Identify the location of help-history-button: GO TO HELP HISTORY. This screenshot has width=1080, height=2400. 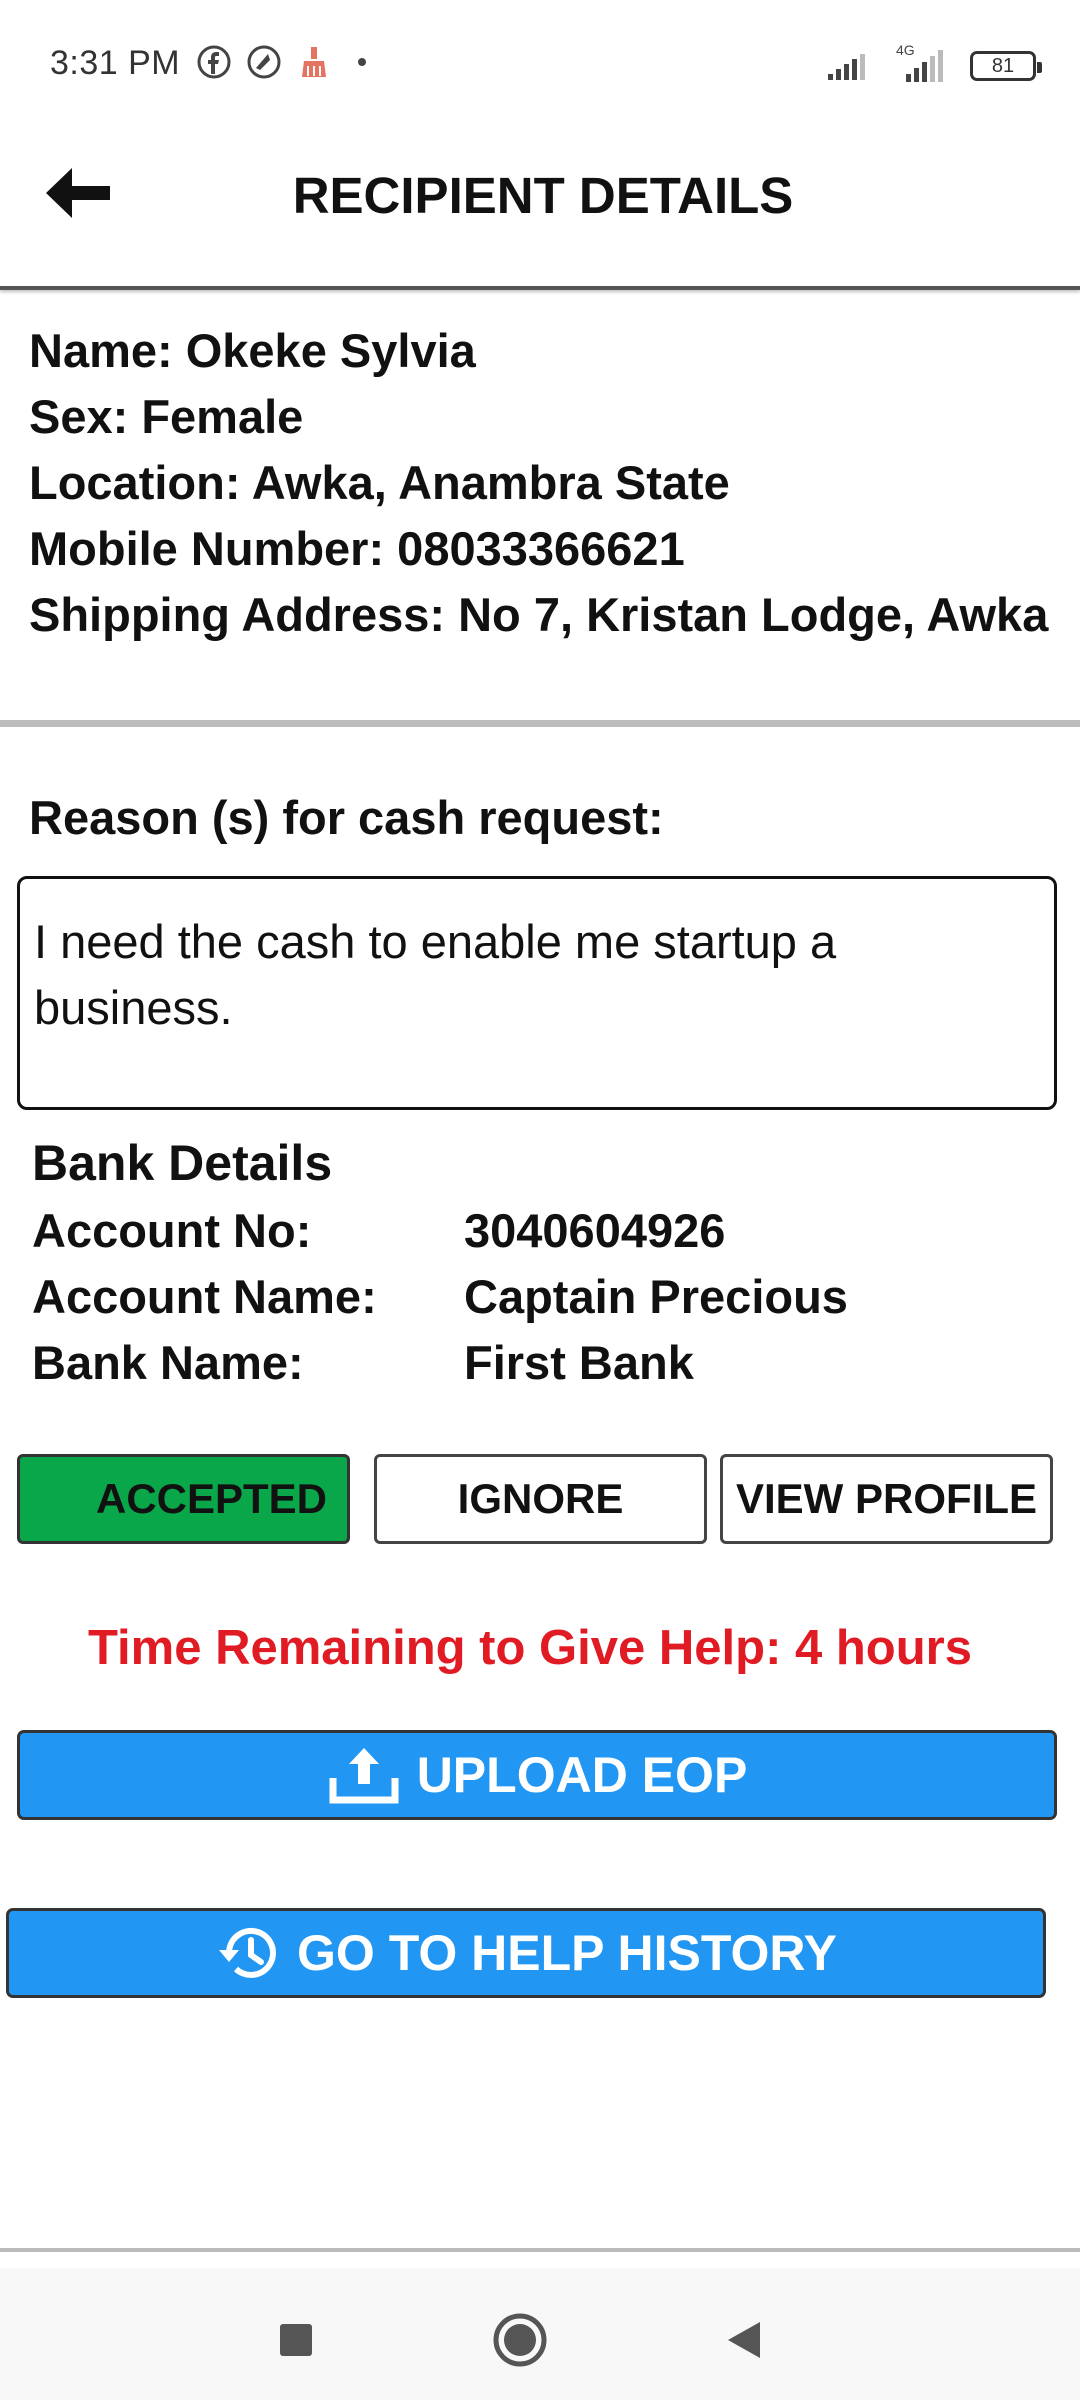
(526, 1953).